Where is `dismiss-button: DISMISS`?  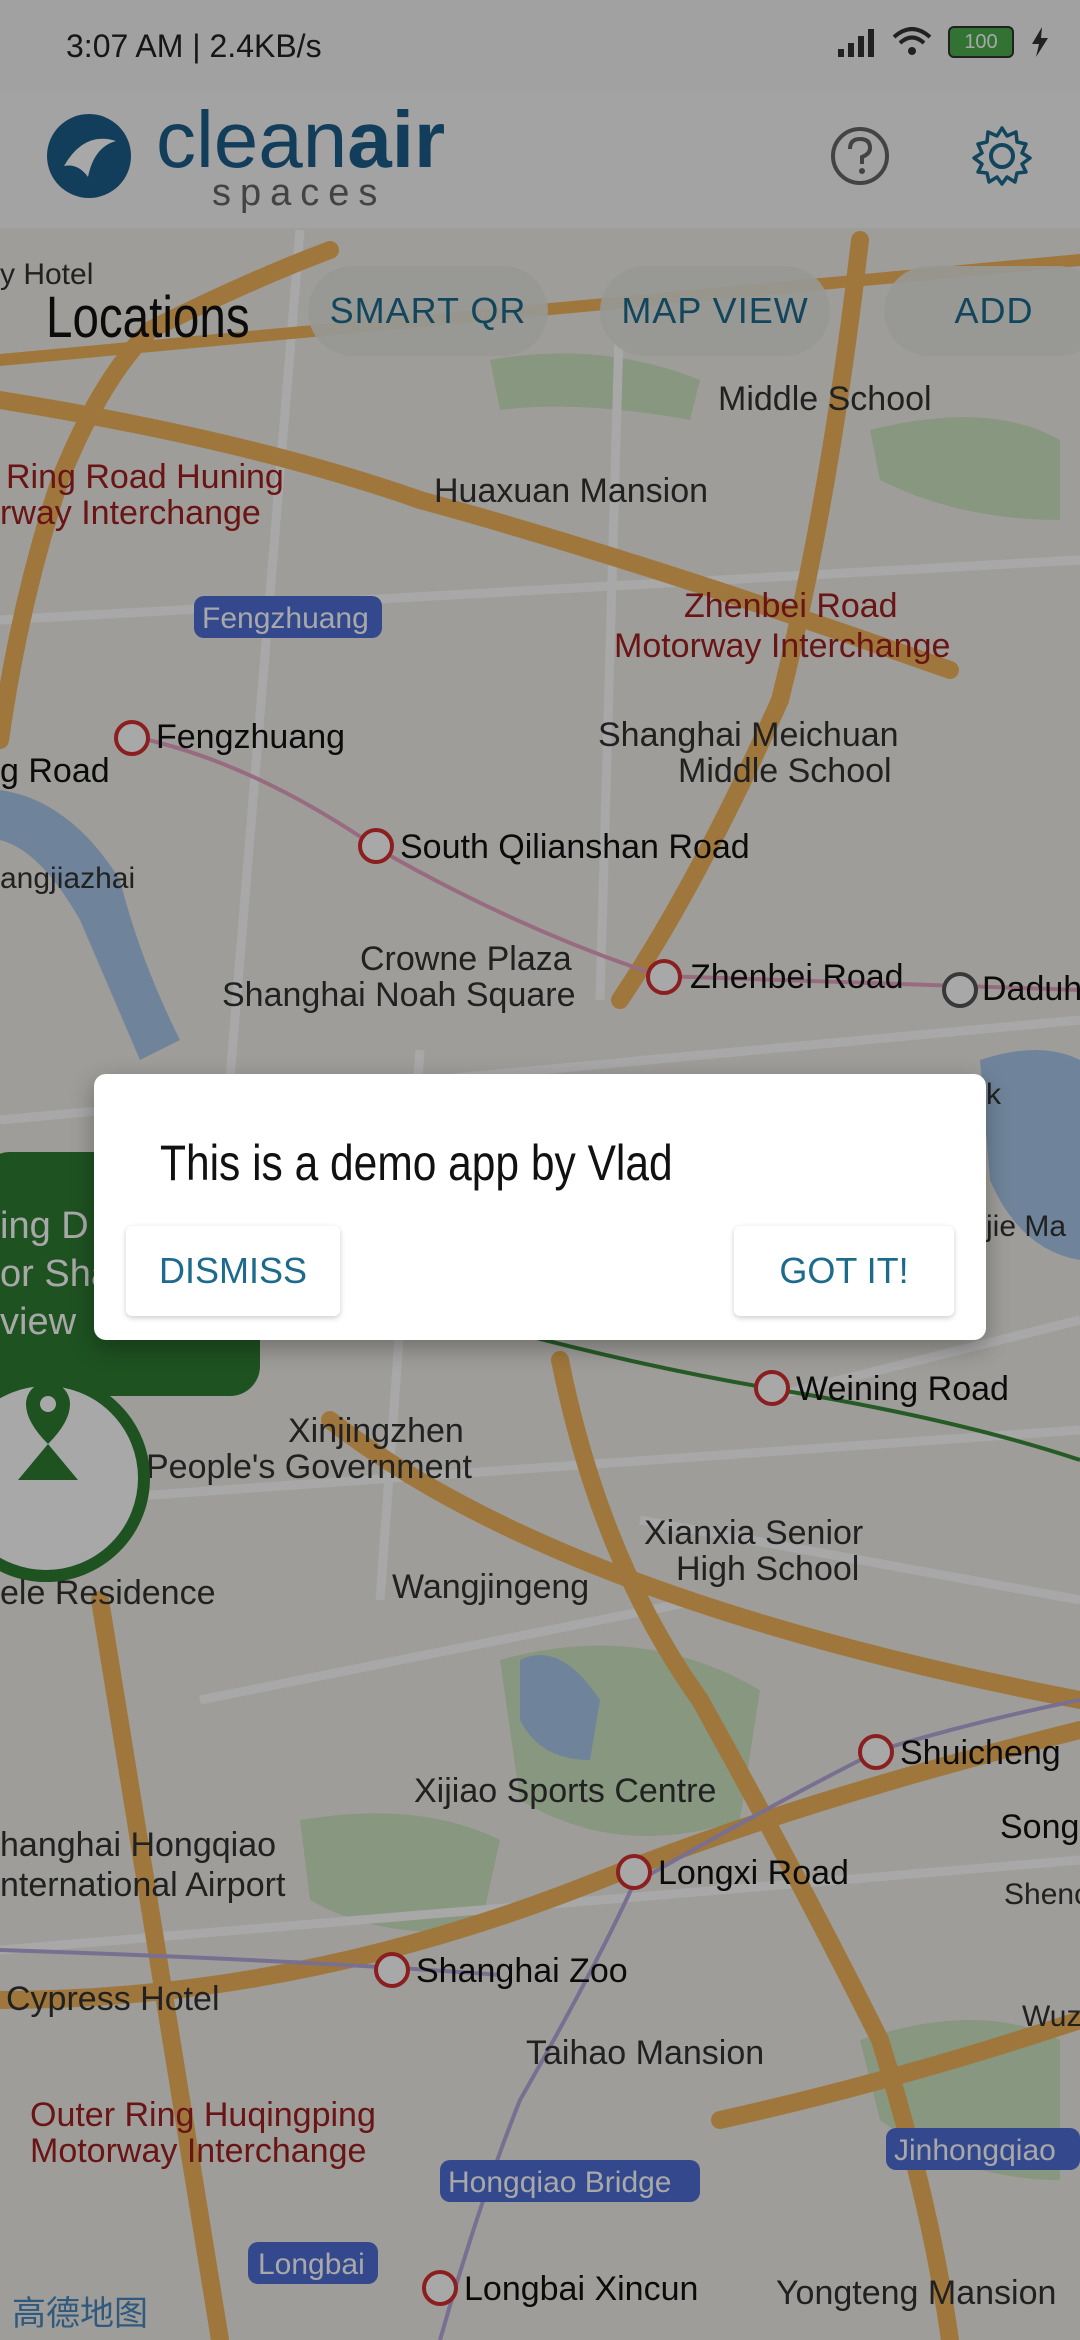 dismiss-button: DISMISS is located at coordinates (233, 1271).